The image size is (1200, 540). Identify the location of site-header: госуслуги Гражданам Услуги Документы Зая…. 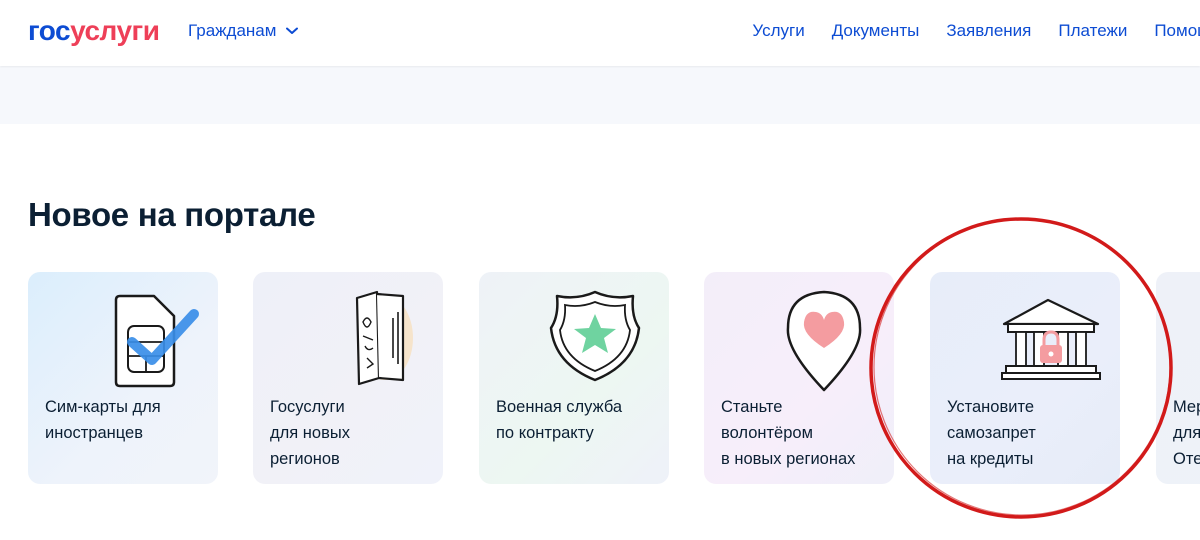
(600, 33).